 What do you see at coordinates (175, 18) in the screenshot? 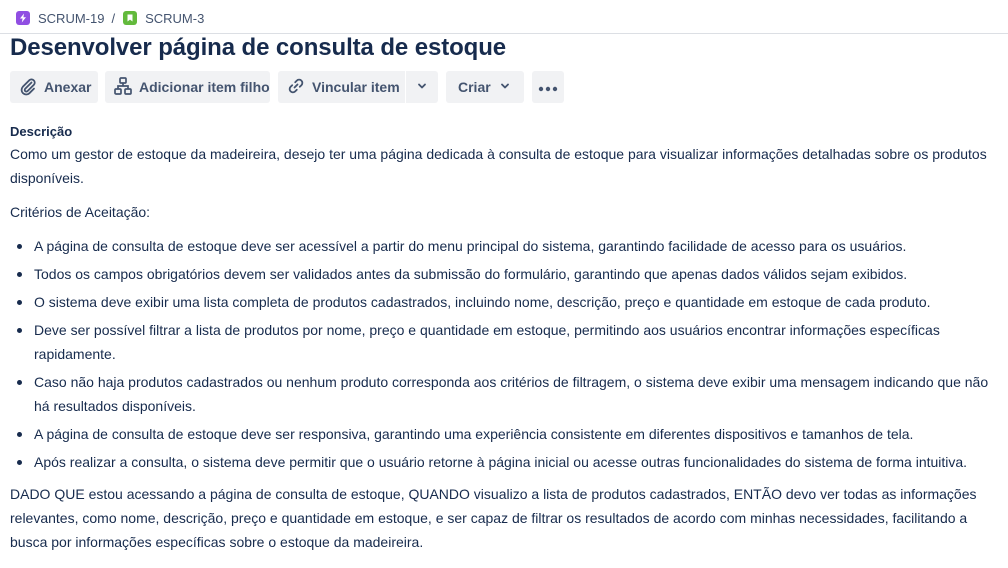
I see `breadcrumb-story-label: SCRUM-3` at bounding box center [175, 18].